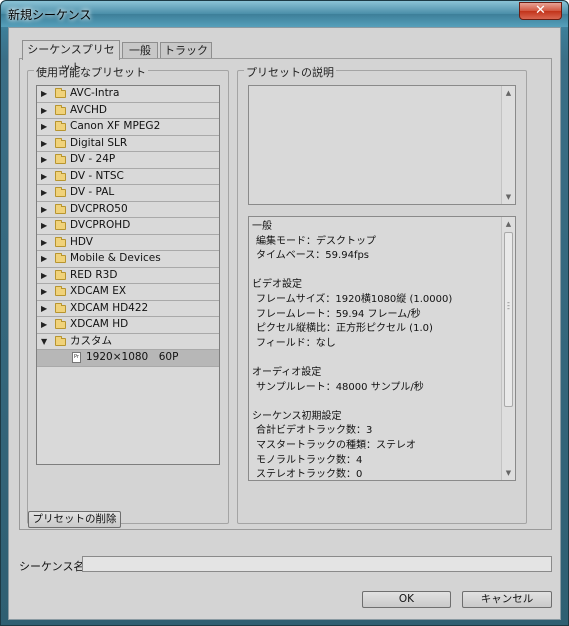 The height and width of the screenshot is (626, 569). What do you see at coordinates (297, 416) in the screenshot?
I see `preset-detail-line: シーケンス初期設定` at bounding box center [297, 416].